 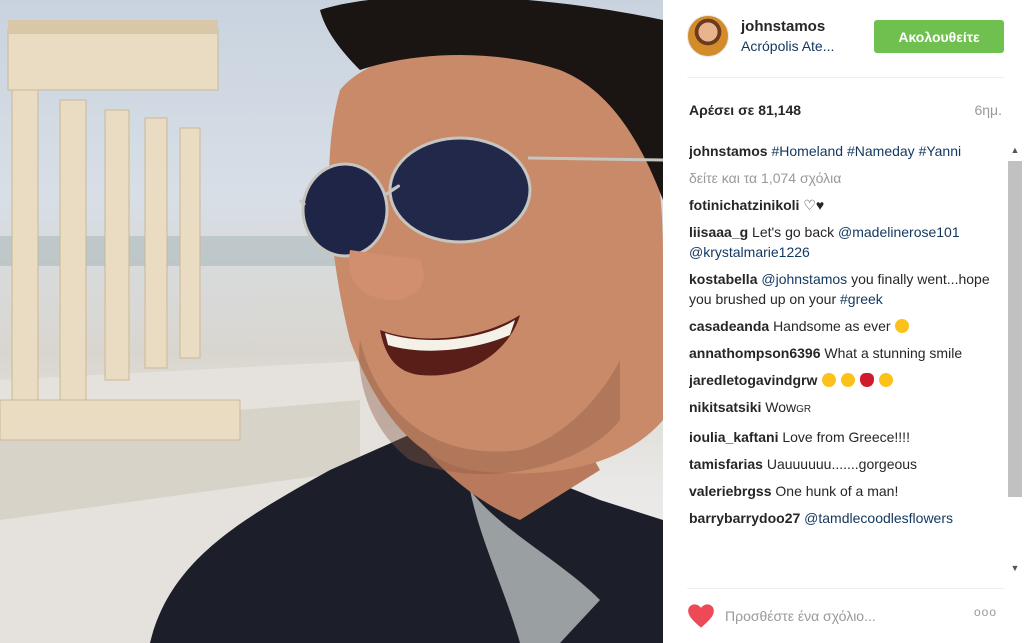 What do you see at coordinates (718, 232) in the screenshot?
I see `comment-username: liisaaa_g` at bounding box center [718, 232].